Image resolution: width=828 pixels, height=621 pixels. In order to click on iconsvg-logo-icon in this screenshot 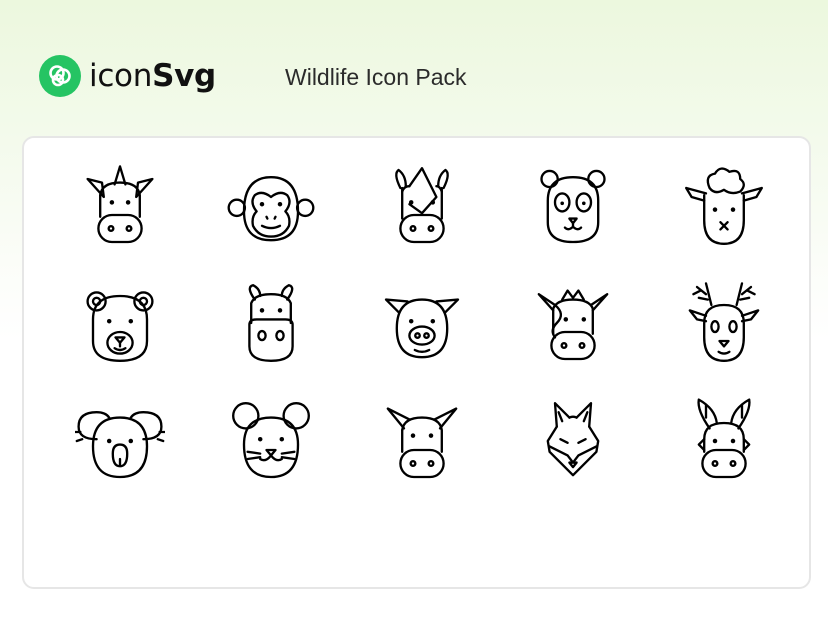, I will do `click(60, 76)`.